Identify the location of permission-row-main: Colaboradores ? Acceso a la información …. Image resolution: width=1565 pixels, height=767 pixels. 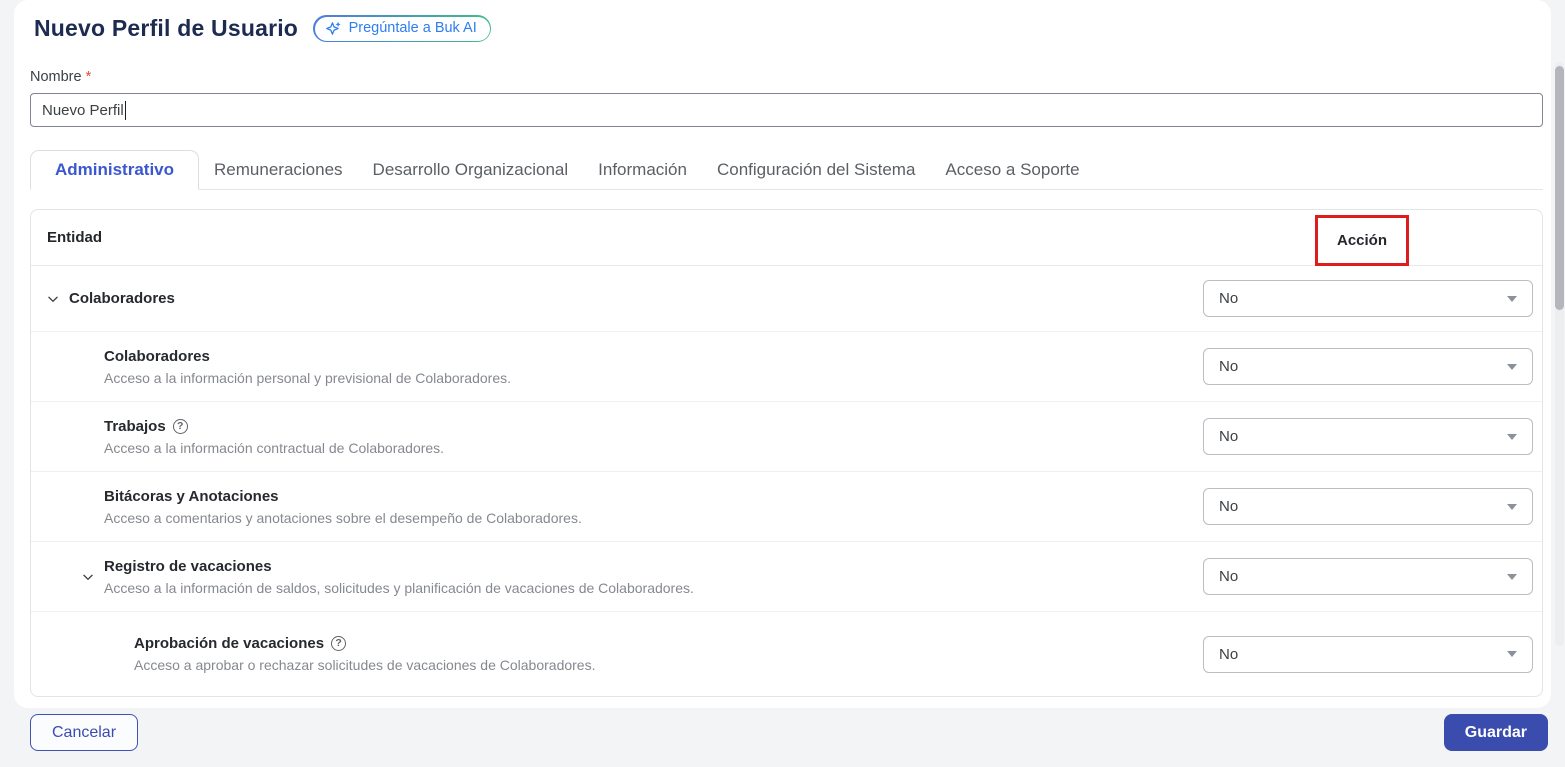
(606, 367).